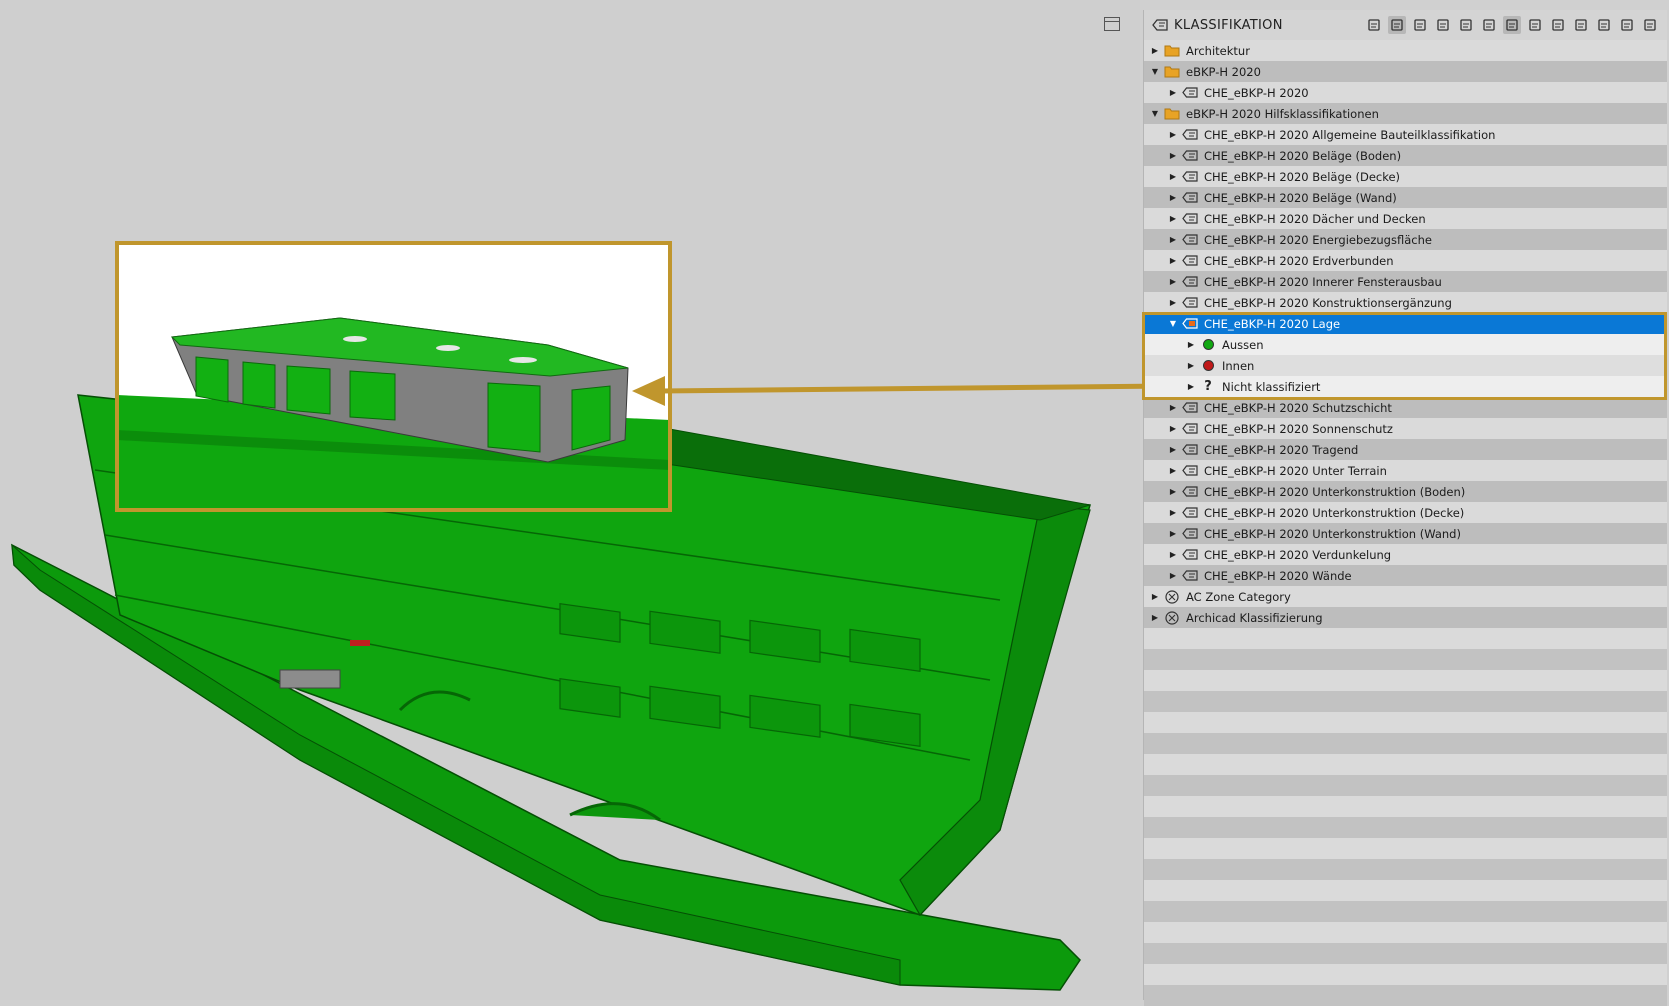 The height and width of the screenshot is (1006, 1669). I want to click on tree-item: ▶ CHE_eBKP-H 2020 Dächer und Decken, so click(1405, 218).